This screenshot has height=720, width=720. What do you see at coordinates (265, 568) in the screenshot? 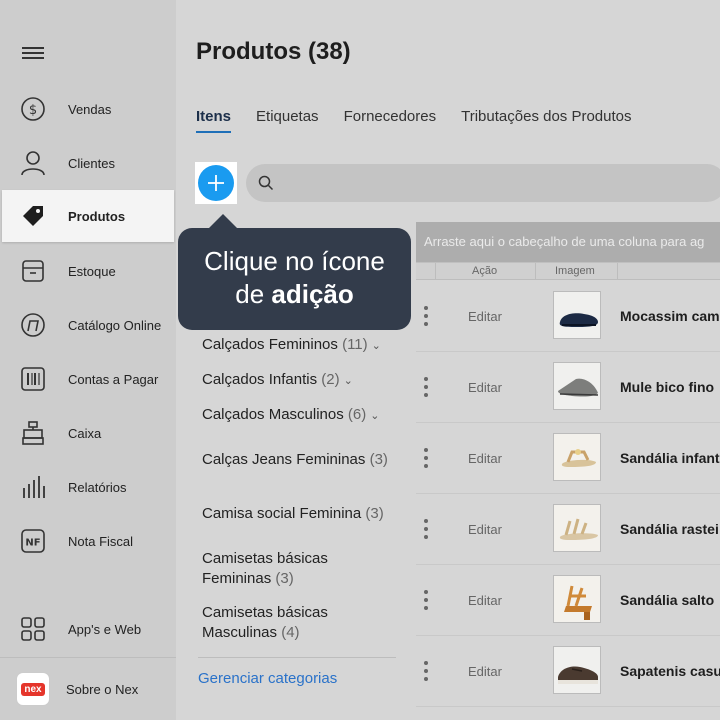
I see `category-item: Camisetas básicas Femininas (3)` at bounding box center [265, 568].